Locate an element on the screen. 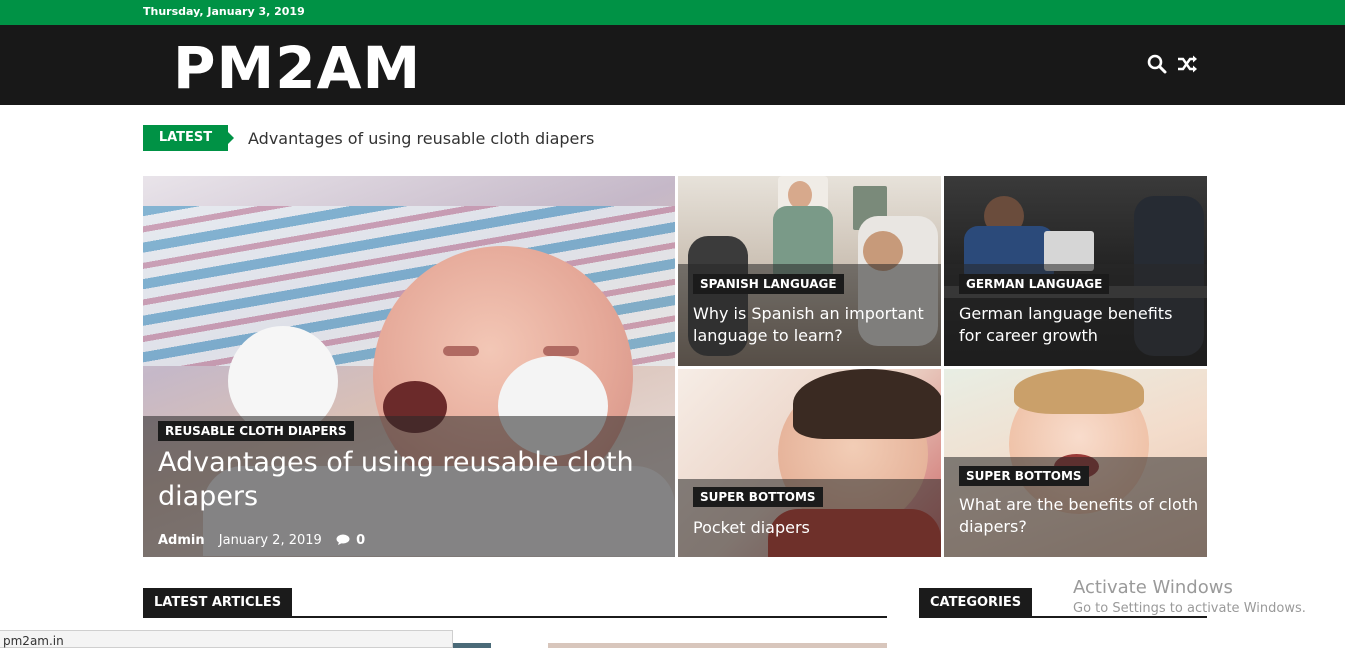  current-date: Thursday, January 3, 2019 is located at coordinates (224, 11).